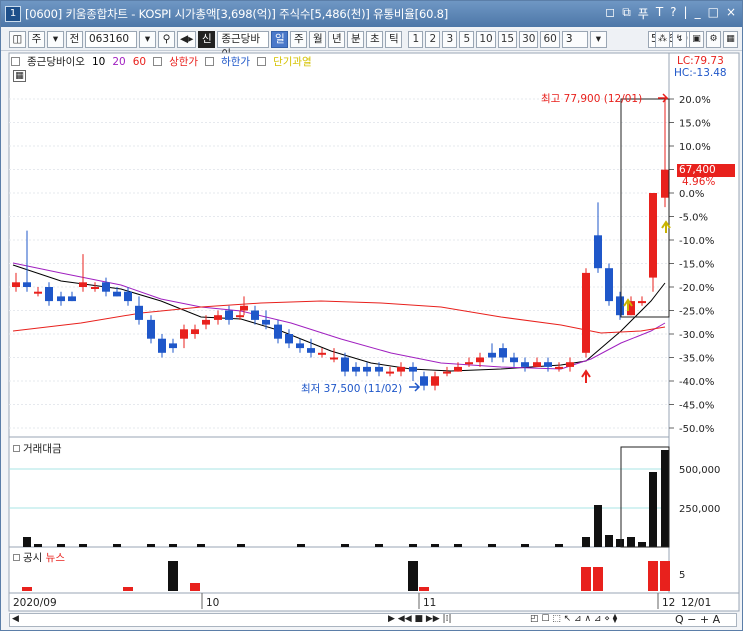  What do you see at coordinates (139, 62) in the screenshot?
I see `legend-ma60: 60` at bounding box center [139, 62].